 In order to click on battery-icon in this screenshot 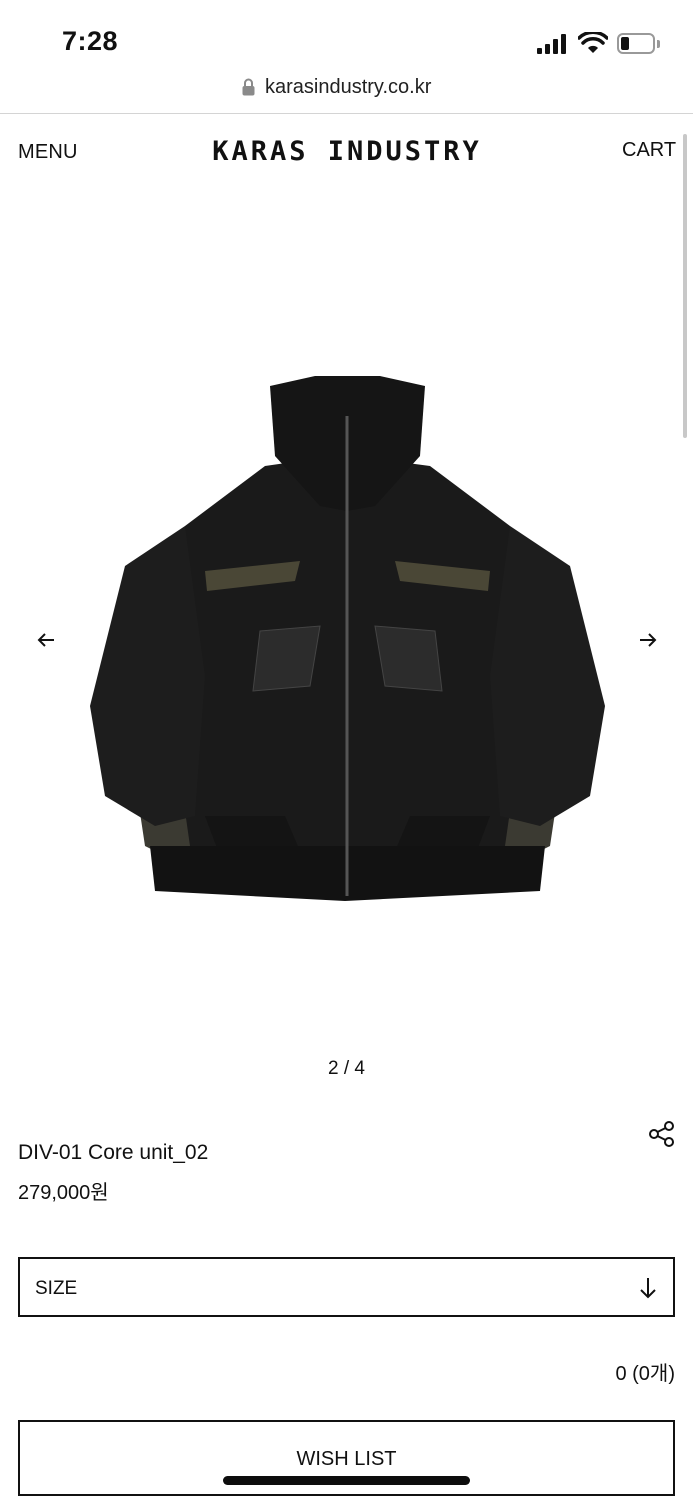, I will do `click(636, 43)`.